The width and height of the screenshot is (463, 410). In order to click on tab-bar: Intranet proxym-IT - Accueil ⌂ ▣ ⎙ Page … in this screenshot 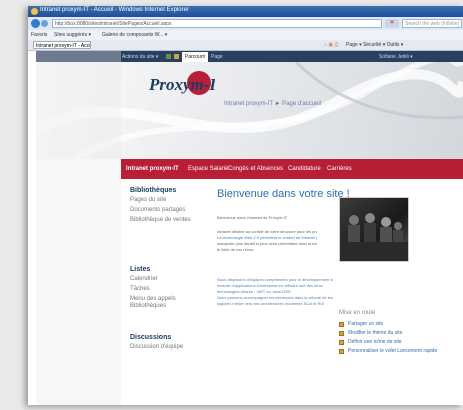, I will do `click(245, 45)`.